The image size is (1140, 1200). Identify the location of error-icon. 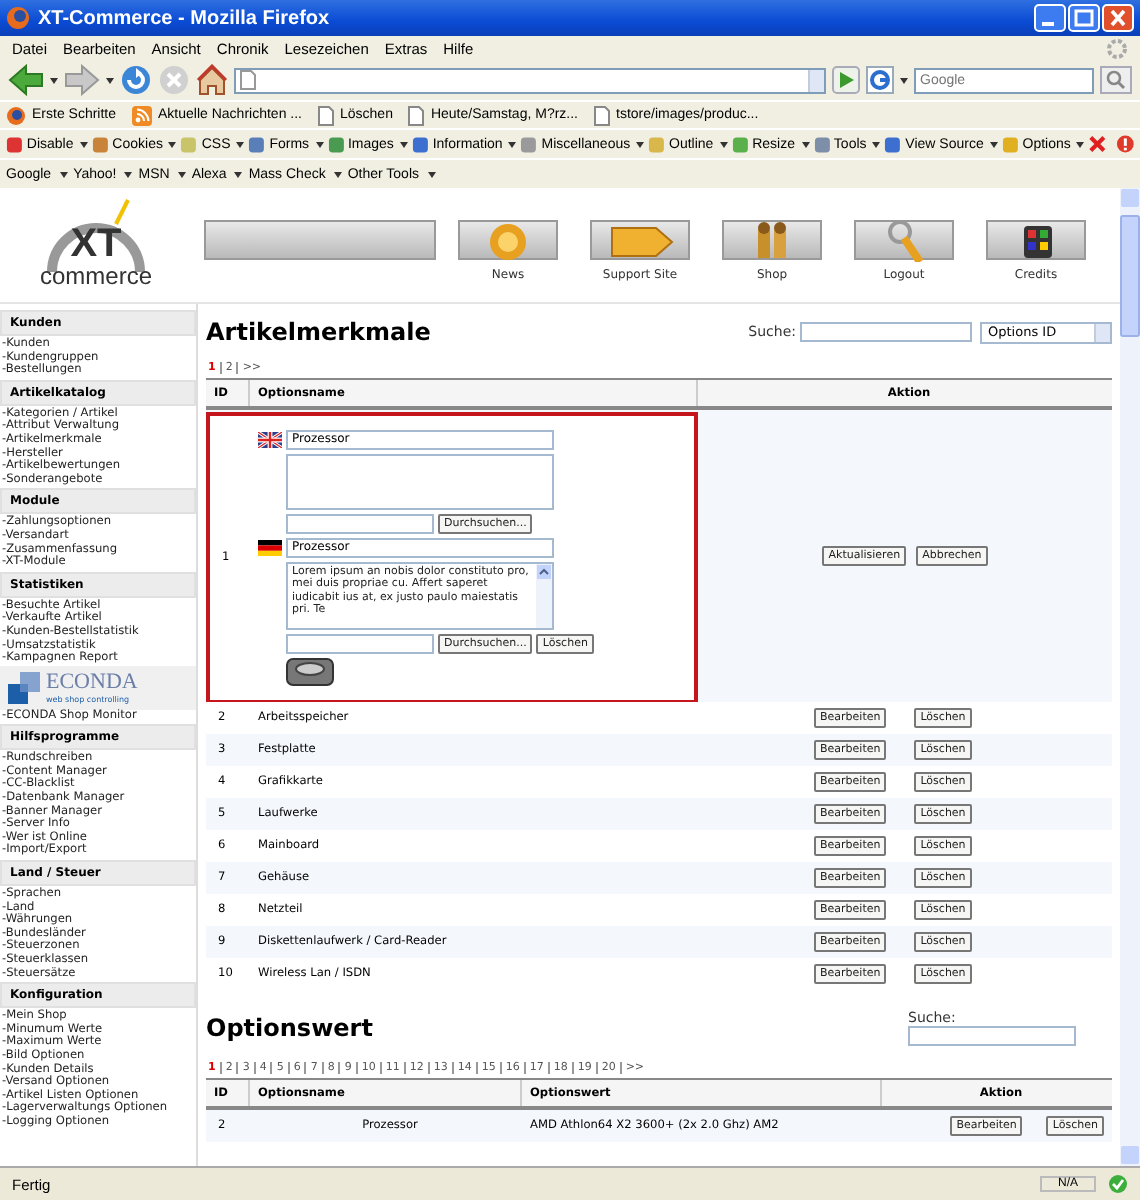
(1125, 144).